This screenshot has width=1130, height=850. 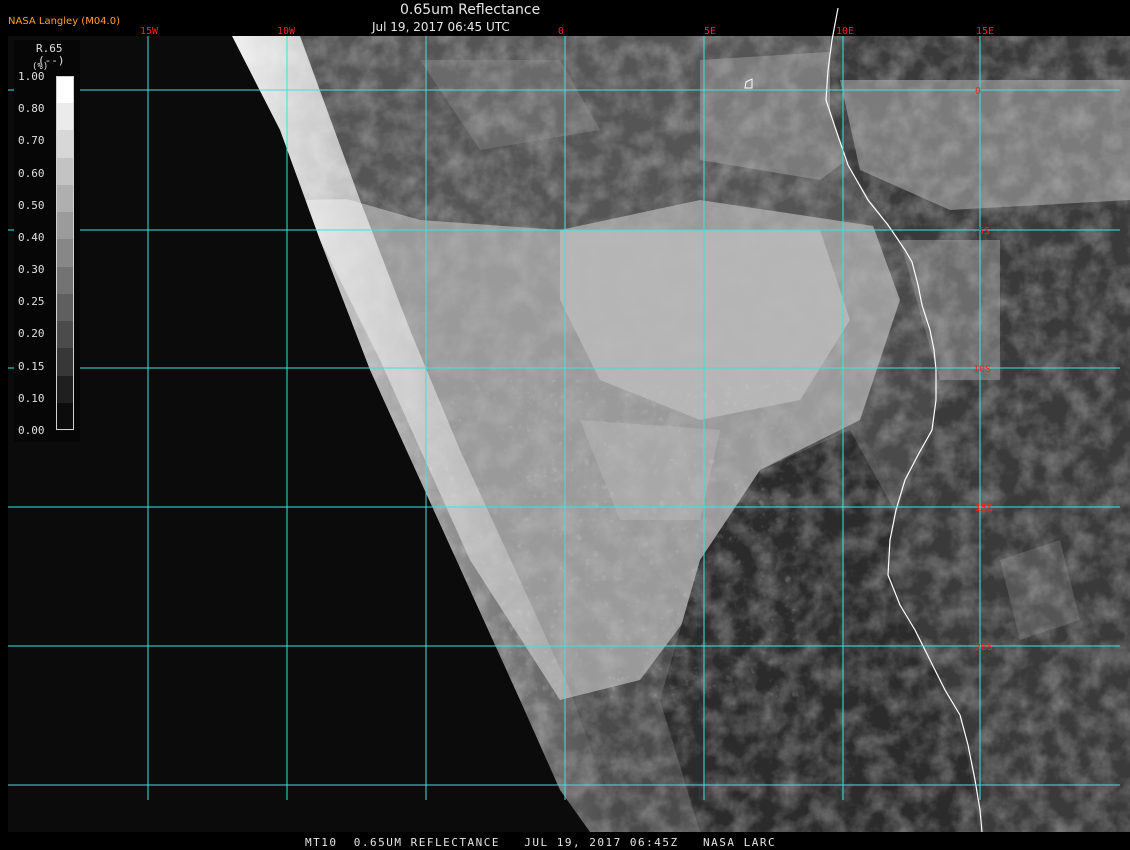 What do you see at coordinates (561, 31) in the screenshot?
I see `lon-label-0: 0` at bounding box center [561, 31].